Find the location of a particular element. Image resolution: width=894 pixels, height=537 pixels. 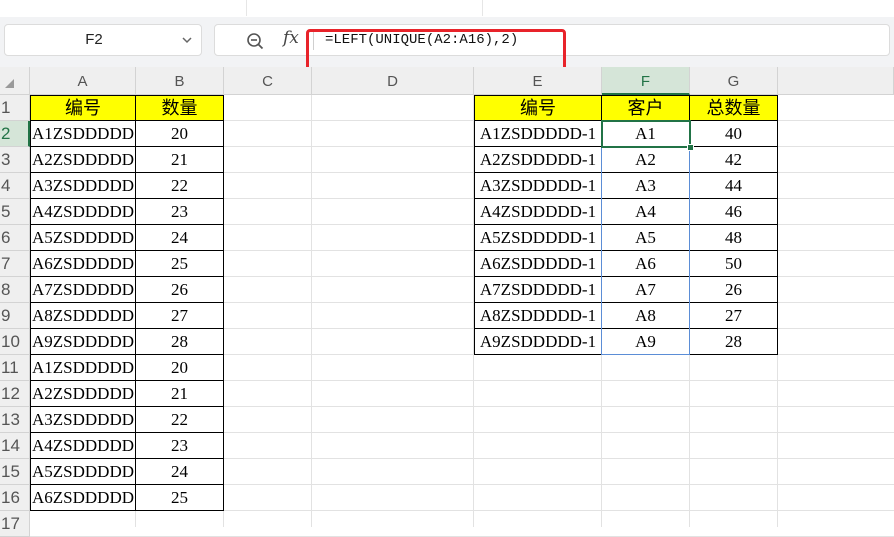

active-cell-outline is located at coordinates (646, 134).